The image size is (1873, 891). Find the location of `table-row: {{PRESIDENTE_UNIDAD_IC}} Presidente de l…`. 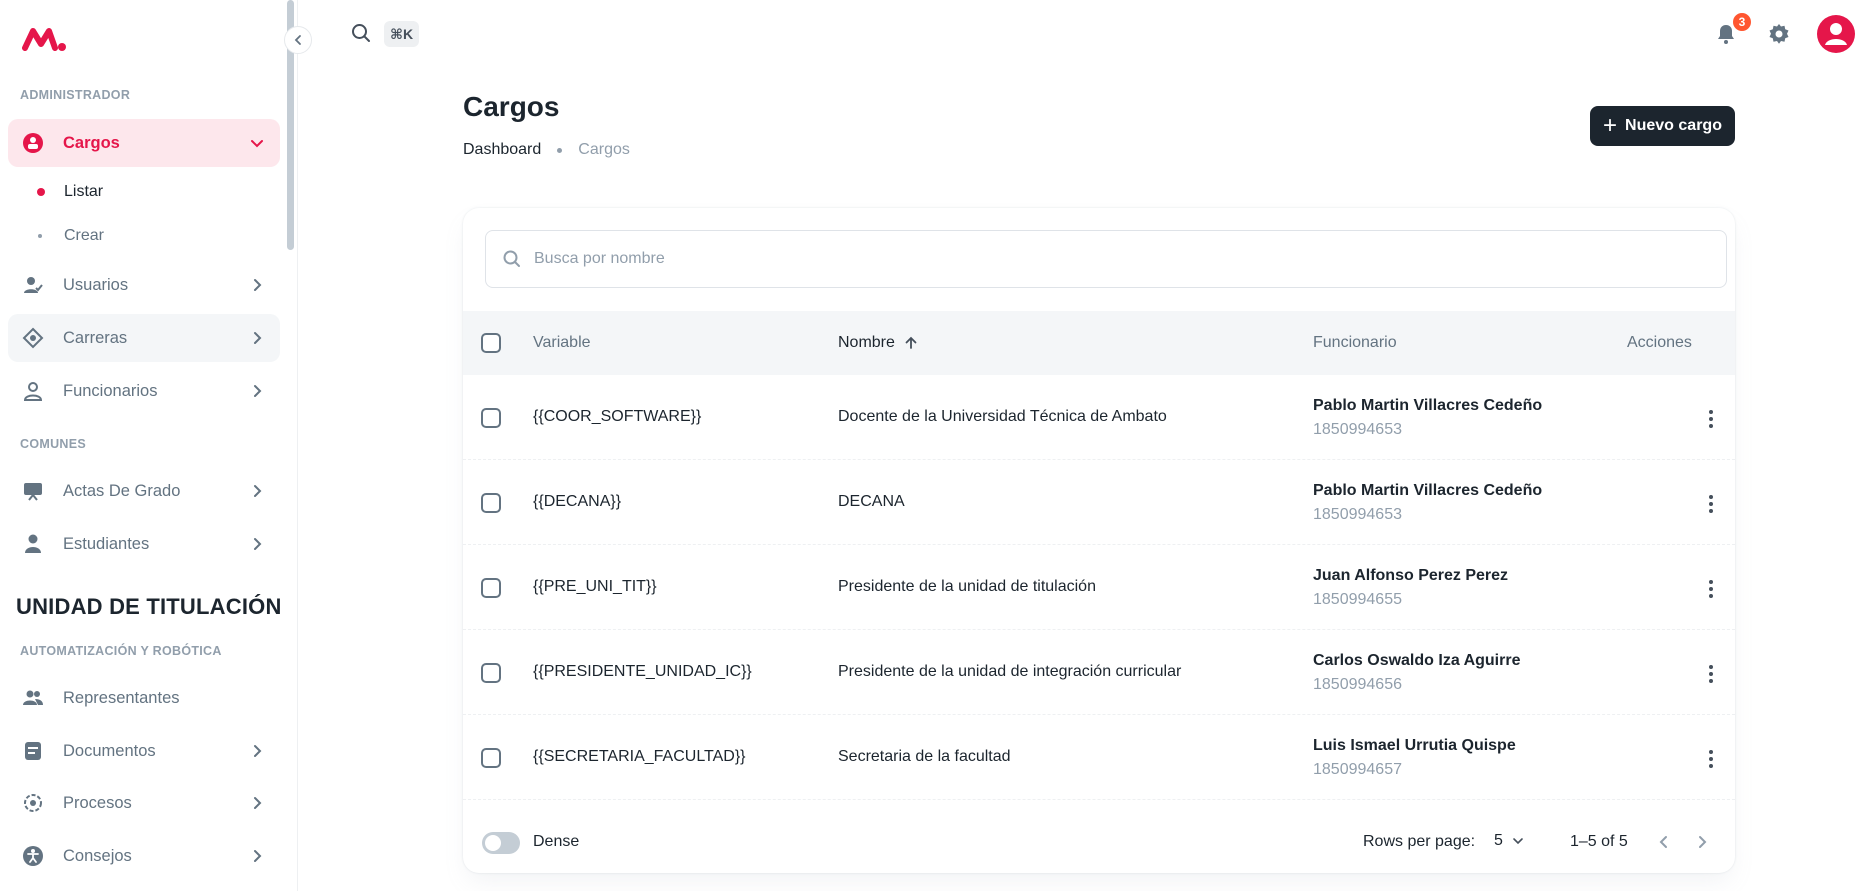

table-row: {{PRESIDENTE_UNIDAD_IC}} Presidente de l… is located at coordinates (1099, 672).